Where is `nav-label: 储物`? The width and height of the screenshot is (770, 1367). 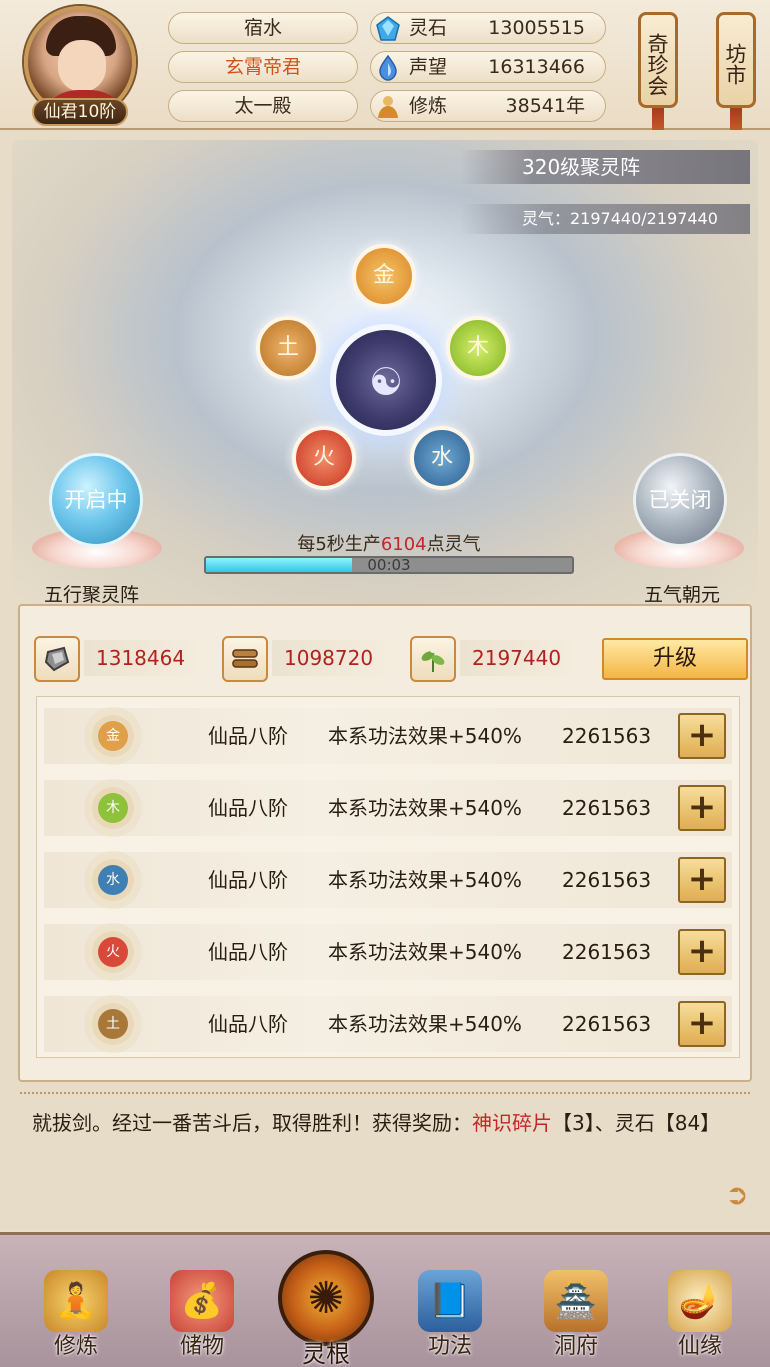
nav-label: 储物 is located at coordinates (201, 1346).